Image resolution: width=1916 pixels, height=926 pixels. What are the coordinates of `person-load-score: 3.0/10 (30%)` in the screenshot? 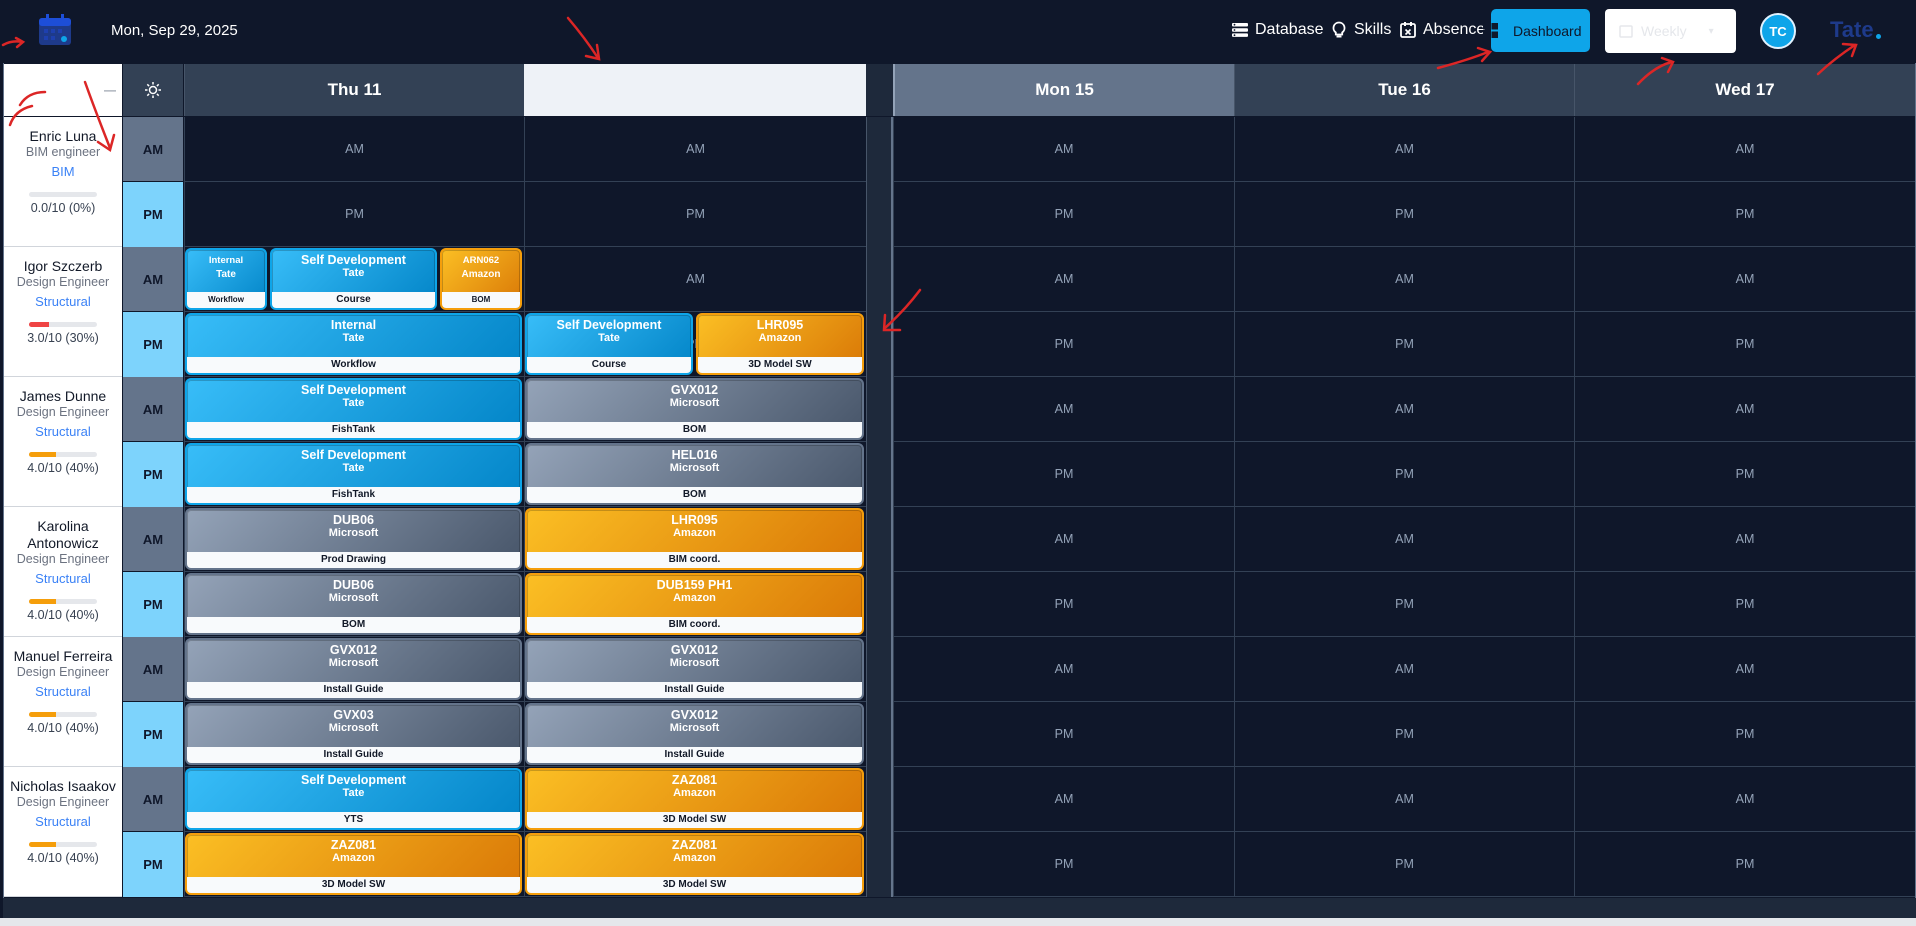 It's located at (63, 338).